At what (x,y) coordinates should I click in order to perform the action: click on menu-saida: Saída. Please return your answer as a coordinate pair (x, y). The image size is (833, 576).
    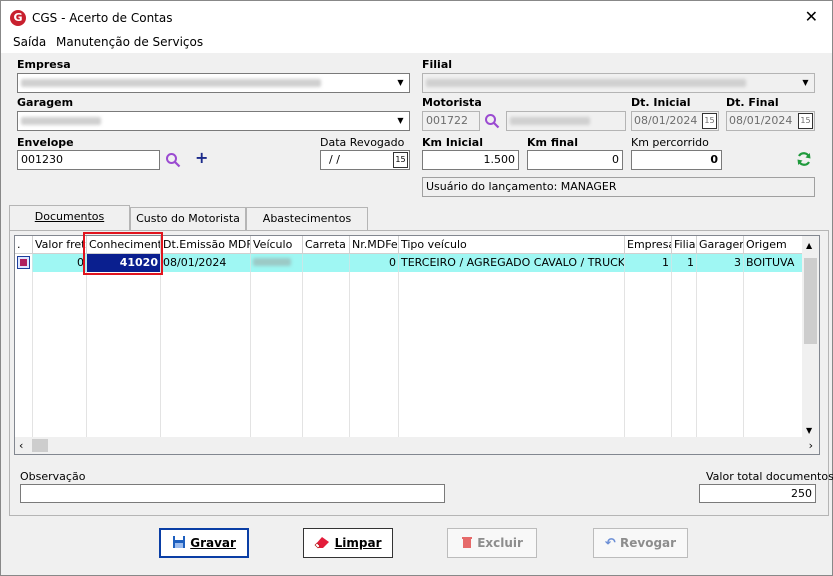
    Looking at the image, I should click on (29, 42).